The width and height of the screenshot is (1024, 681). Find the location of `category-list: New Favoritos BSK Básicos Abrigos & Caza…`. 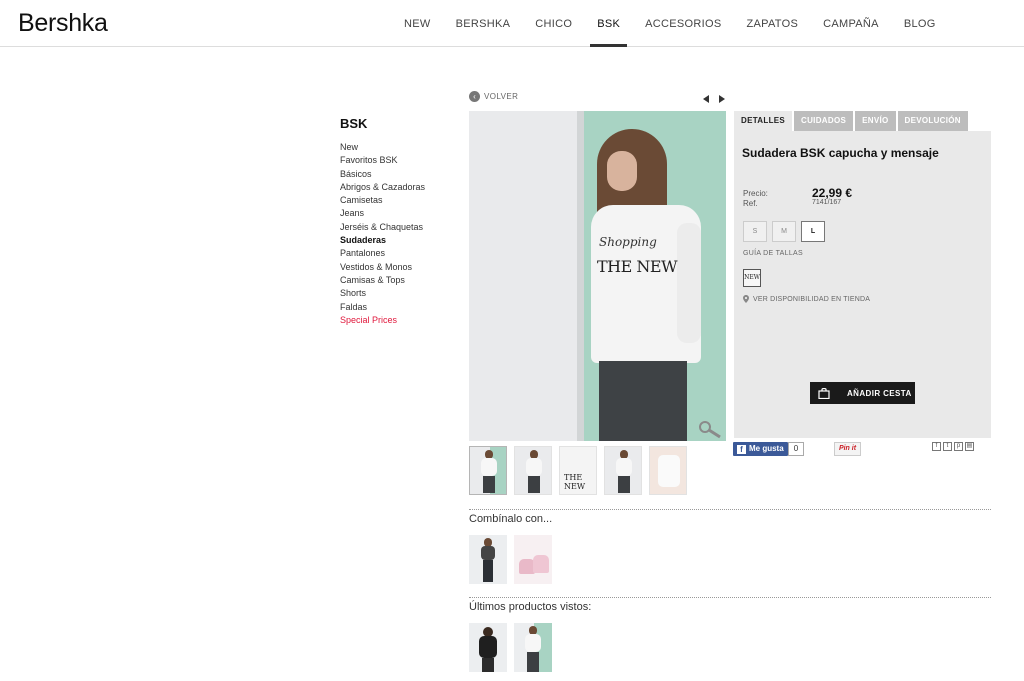

category-list: New Favoritos BSK Básicos Abrigos & Caza… is located at coordinates (382, 234).